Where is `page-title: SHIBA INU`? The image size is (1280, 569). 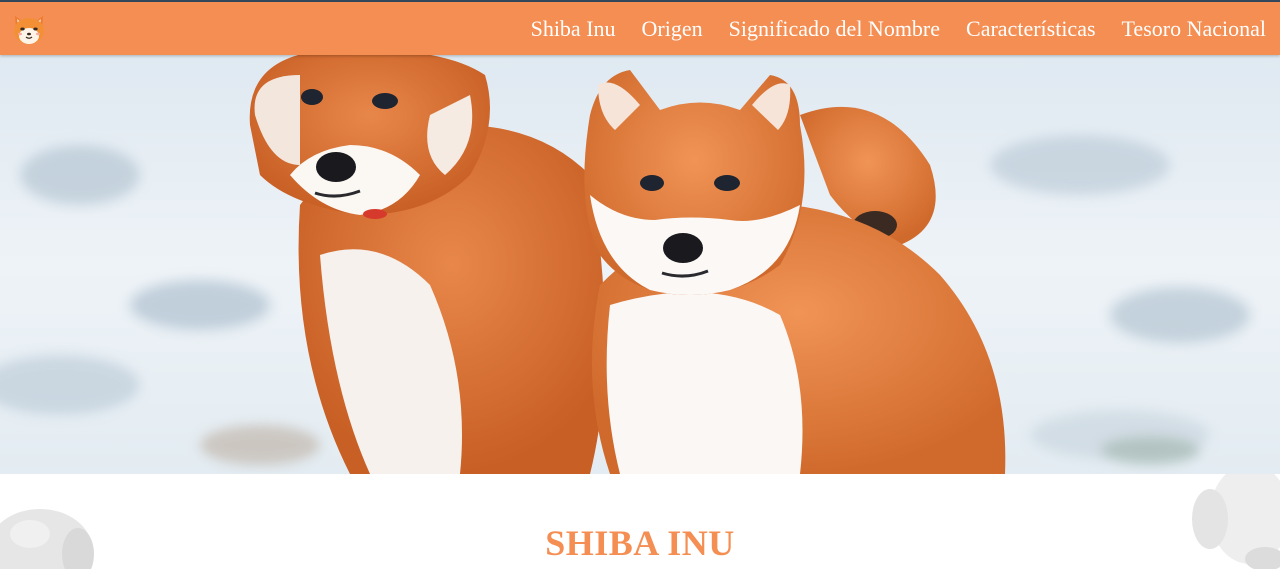
page-title: SHIBA INU is located at coordinates (640, 543).